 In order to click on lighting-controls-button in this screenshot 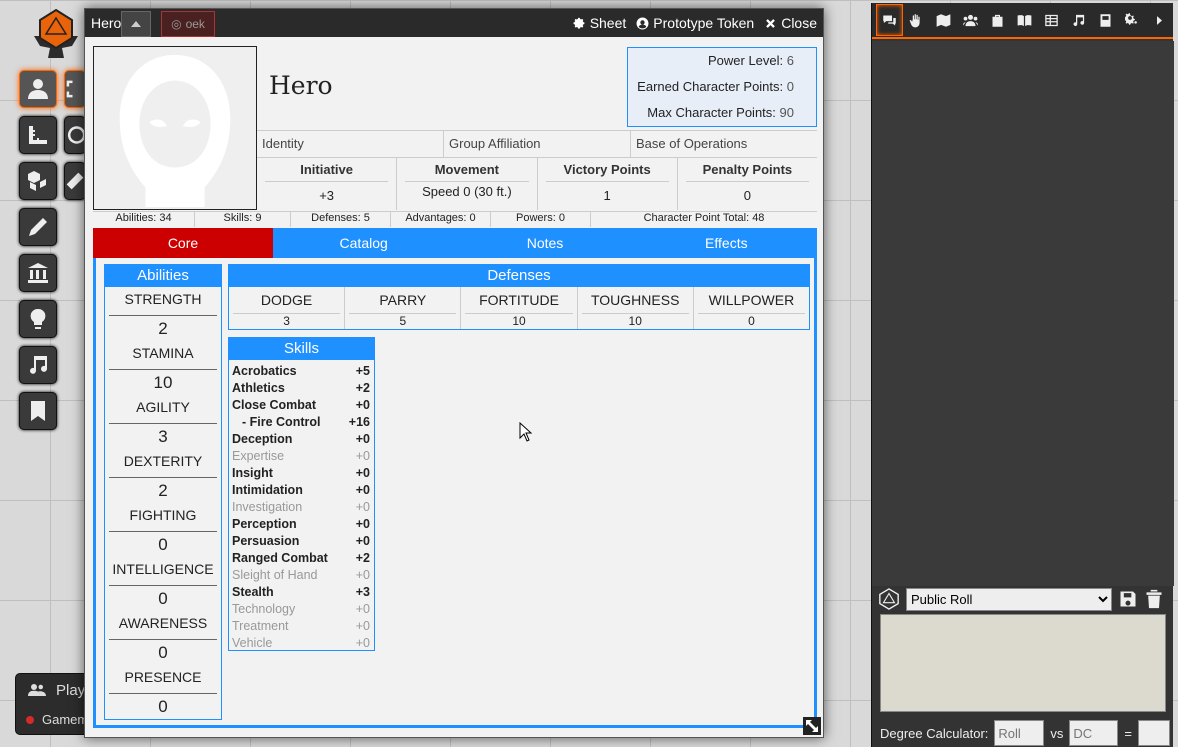, I will do `click(38, 319)`.